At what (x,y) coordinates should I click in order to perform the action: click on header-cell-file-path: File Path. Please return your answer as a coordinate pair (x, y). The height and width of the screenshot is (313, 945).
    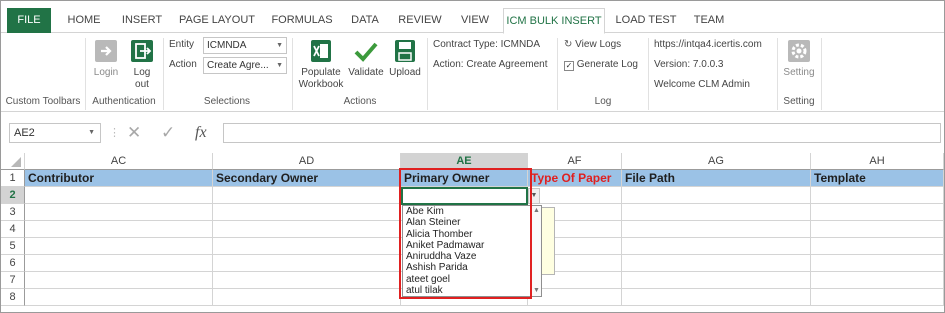
    Looking at the image, I should click on (716, 178).